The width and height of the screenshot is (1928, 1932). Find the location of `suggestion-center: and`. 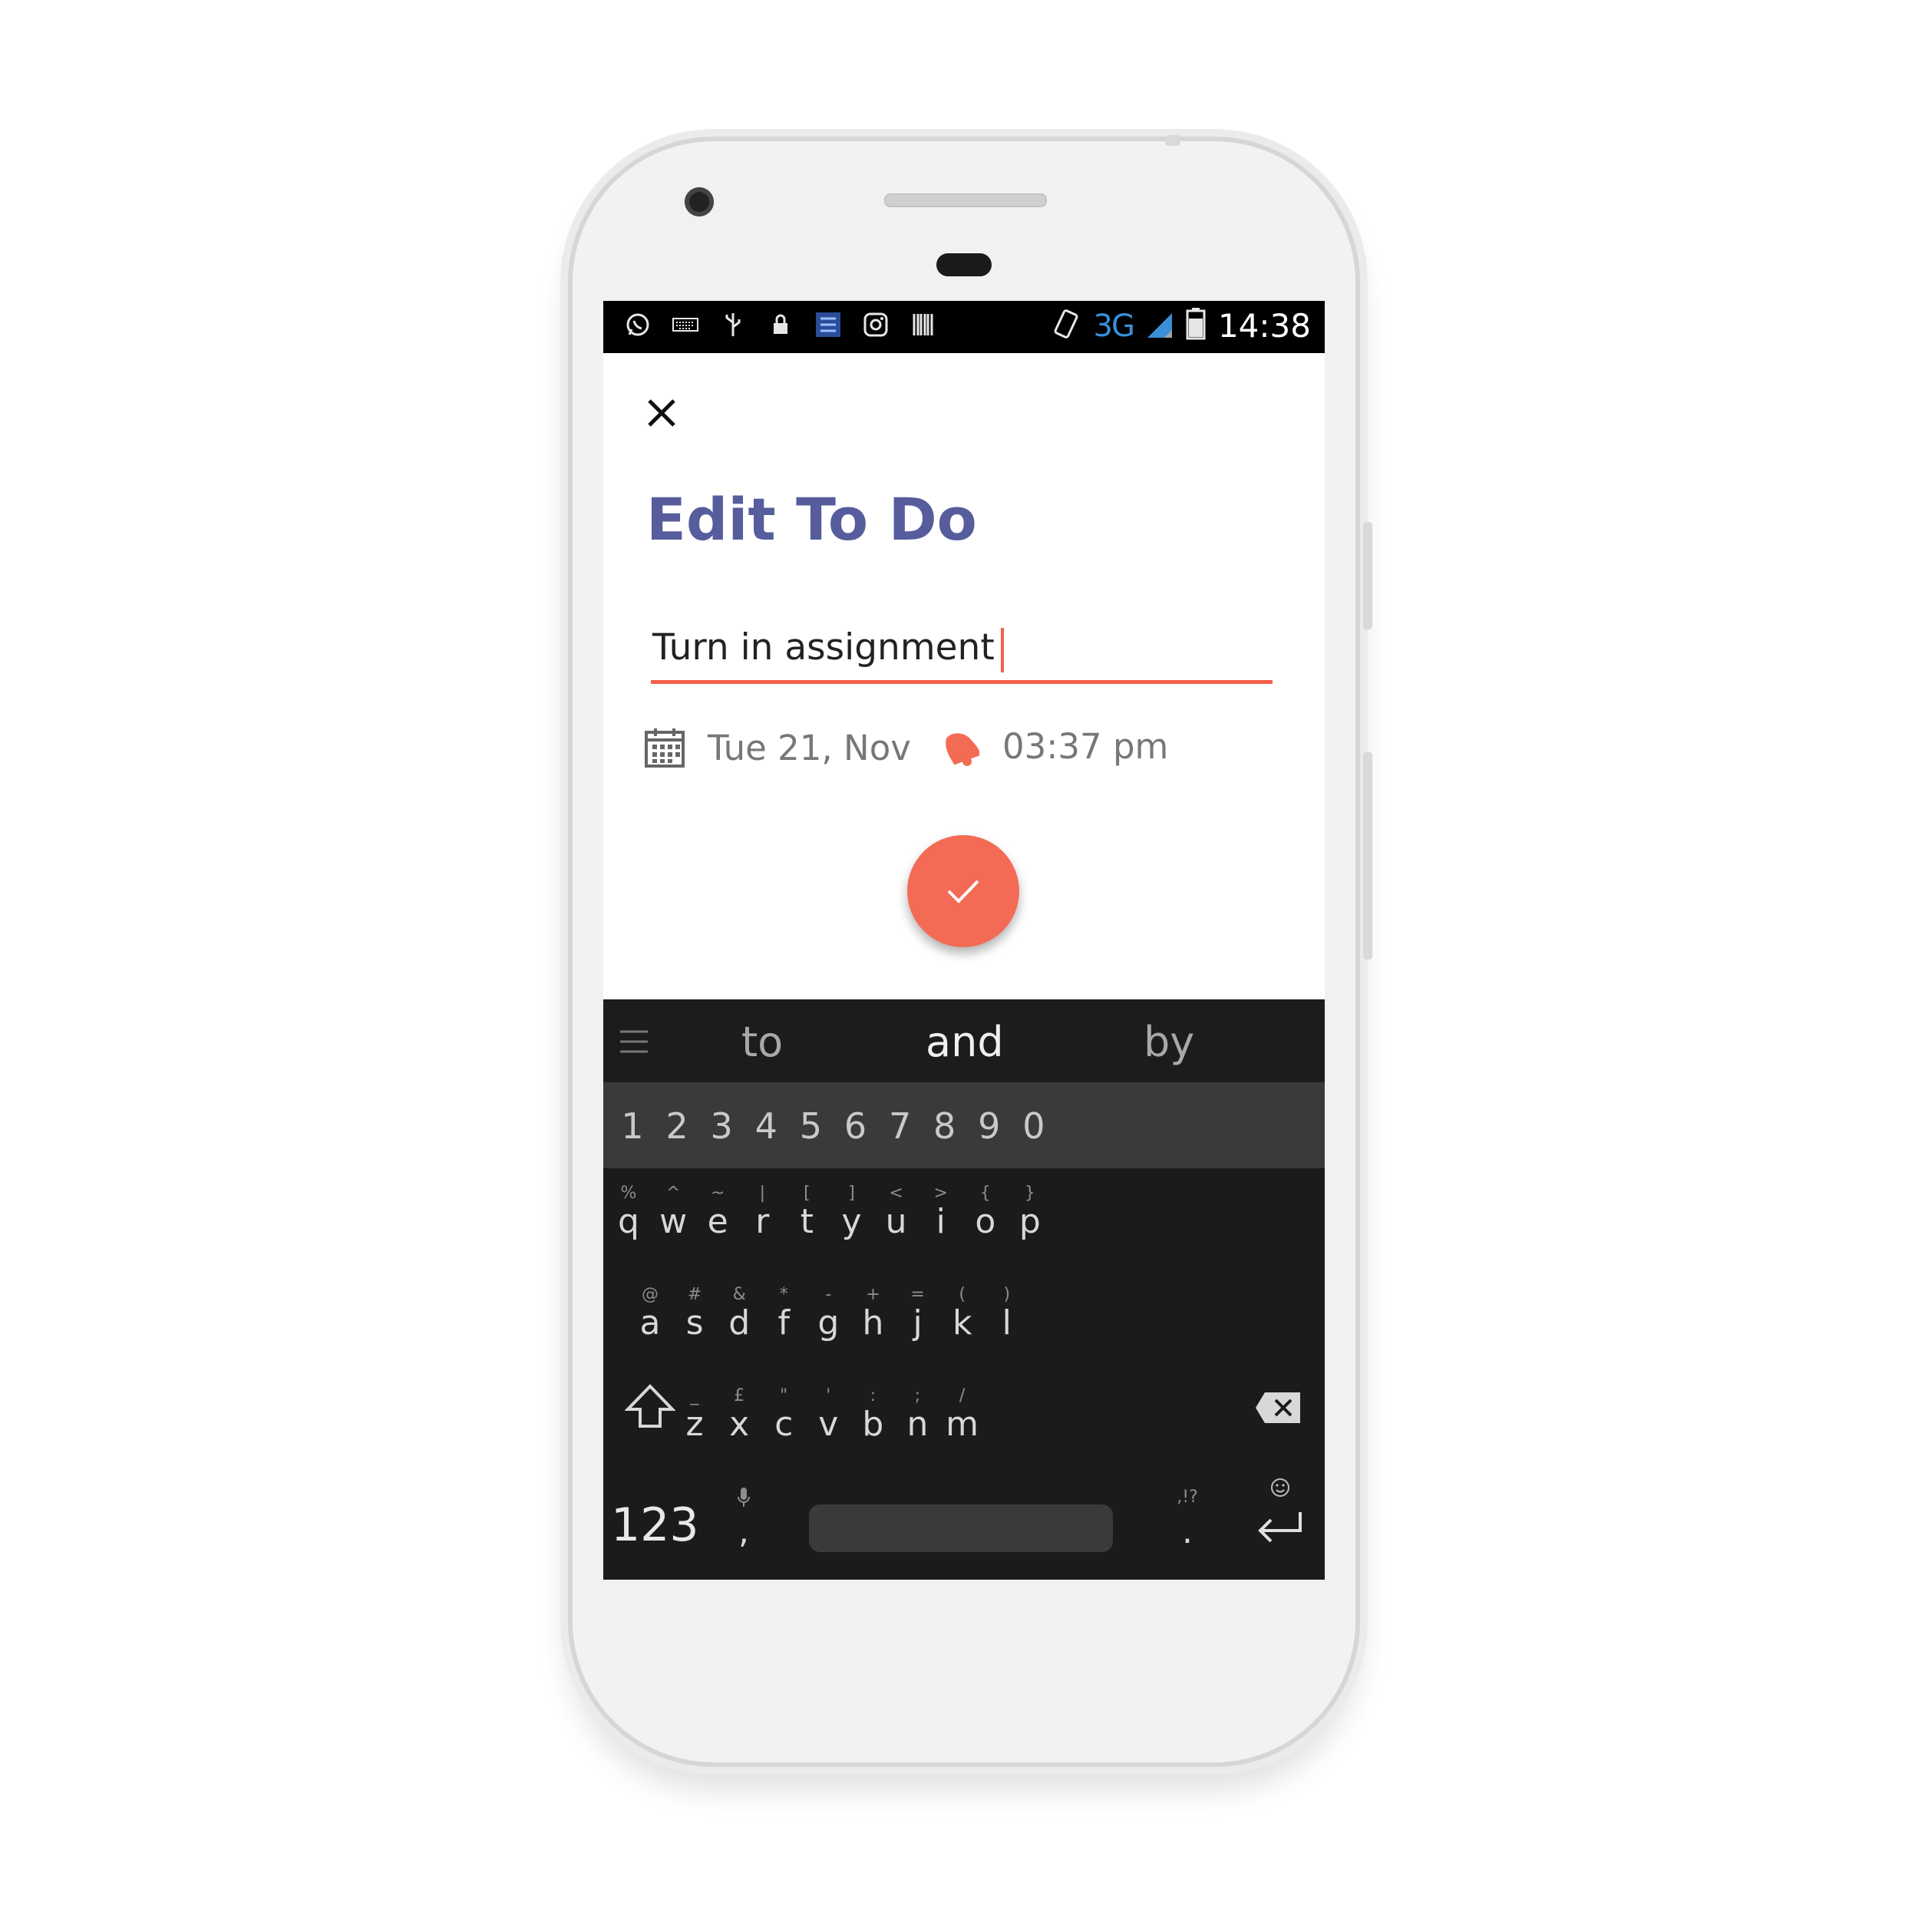

suggestion-center: and is located at coordinates (965, 1042).